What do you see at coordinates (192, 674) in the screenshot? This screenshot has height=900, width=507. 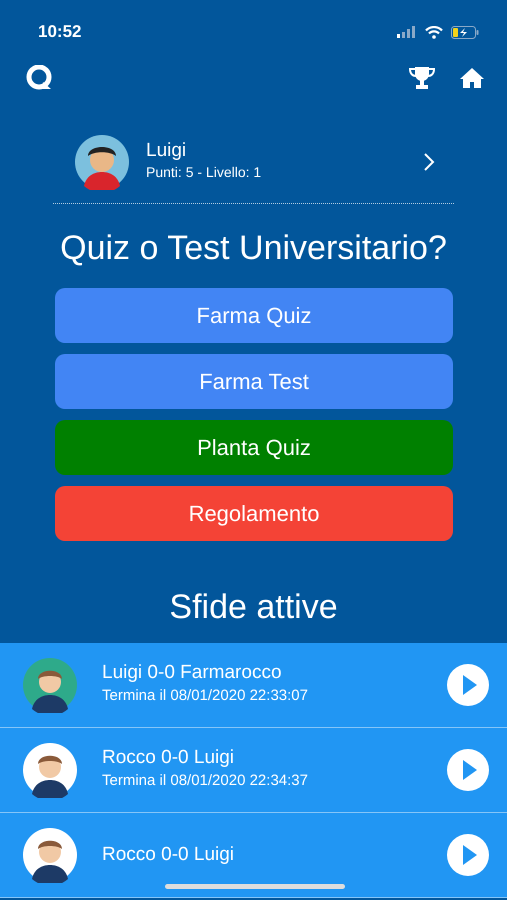 I see `challenge-title: Luigi 0-0 Farmarocco` at bounding box center [192, 674].